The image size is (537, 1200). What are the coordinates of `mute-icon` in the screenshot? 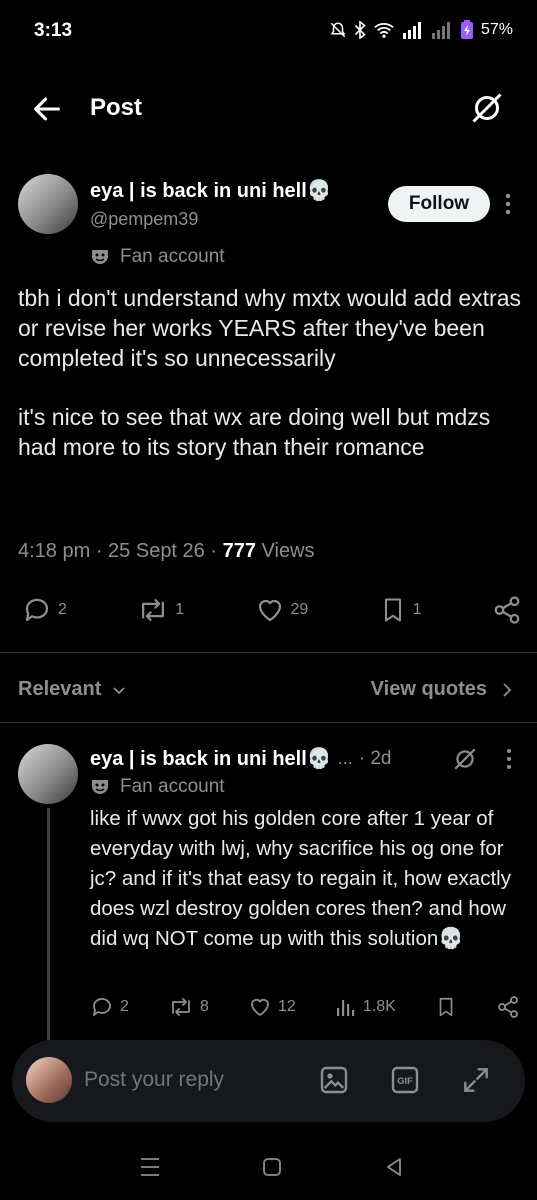 It's located at (338, 30).